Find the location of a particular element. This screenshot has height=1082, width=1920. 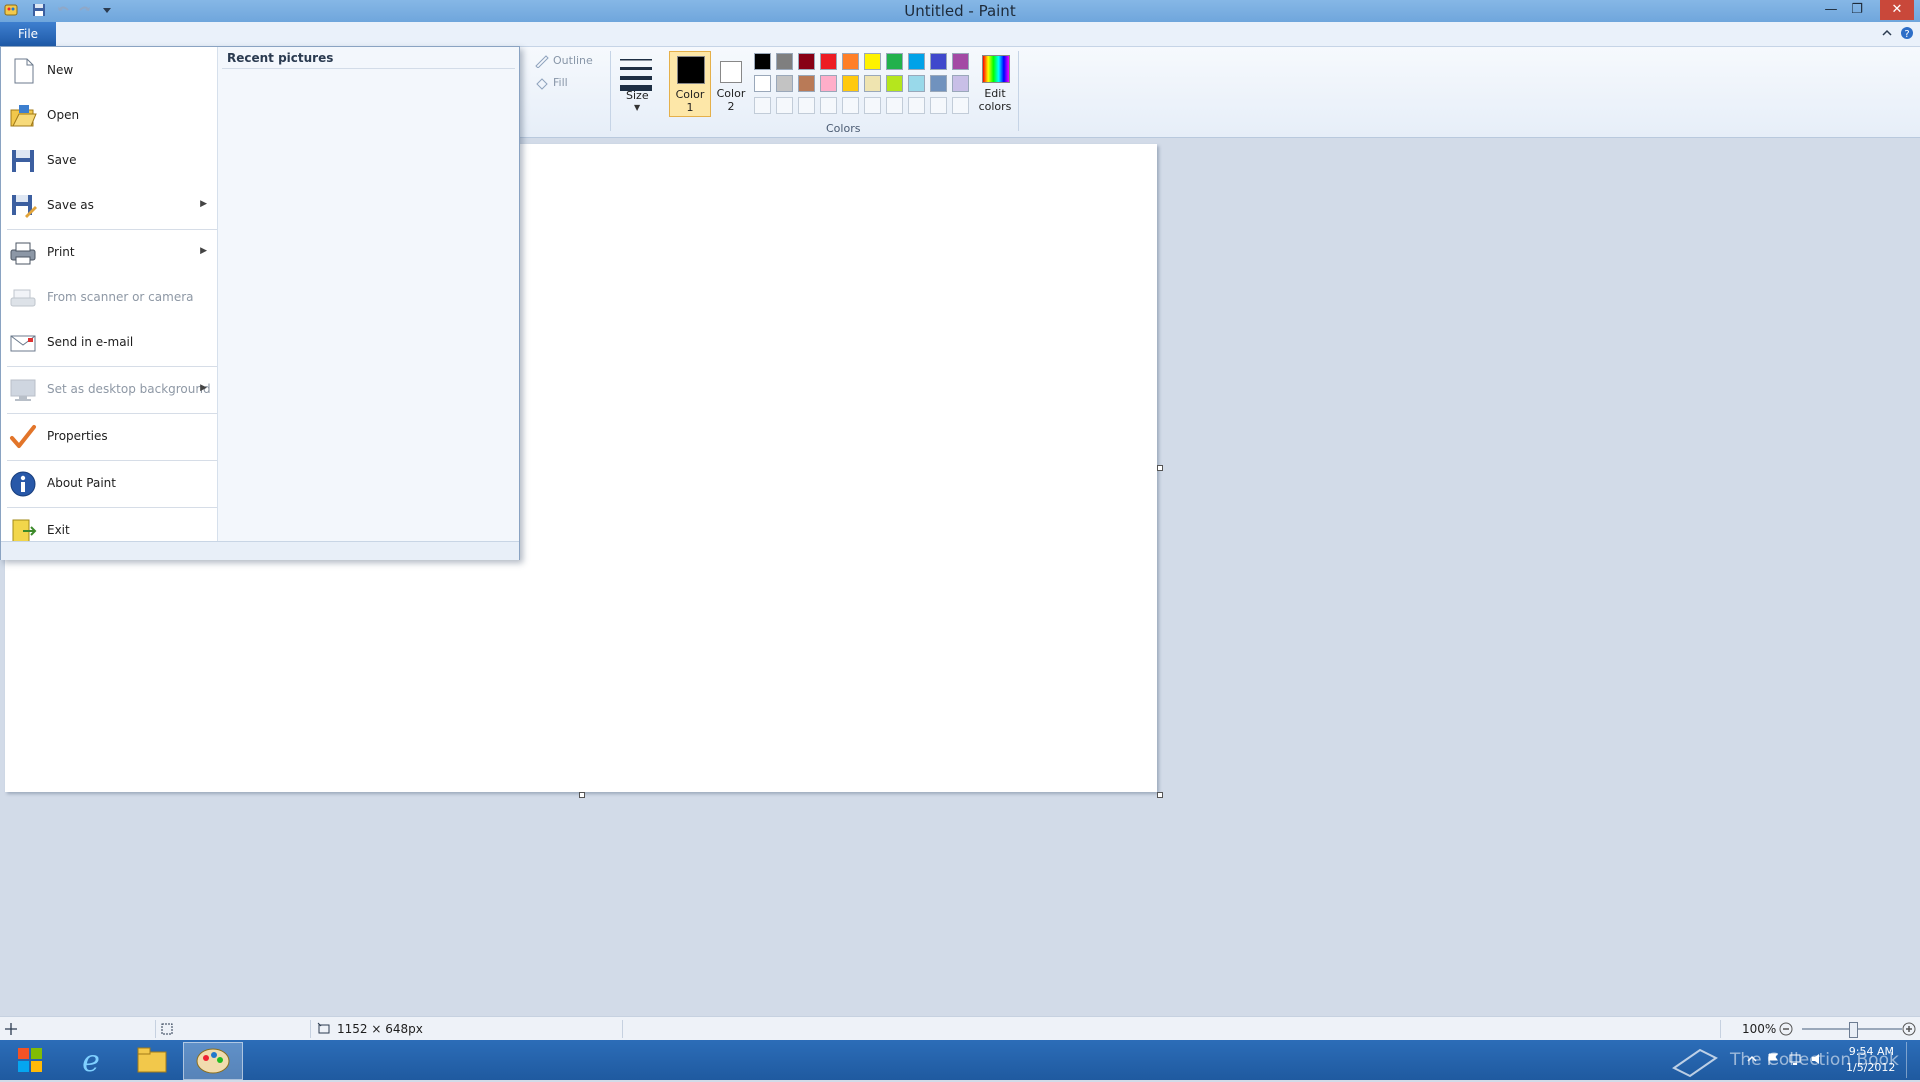

file-explorer-icon is located at coordinates (151, 1060).